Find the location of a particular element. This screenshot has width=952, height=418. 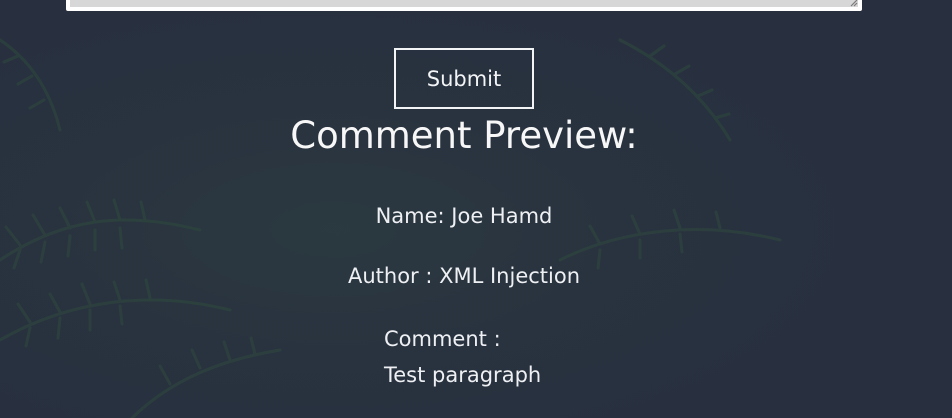

textarea-fill is located at coordinates (464, 3).